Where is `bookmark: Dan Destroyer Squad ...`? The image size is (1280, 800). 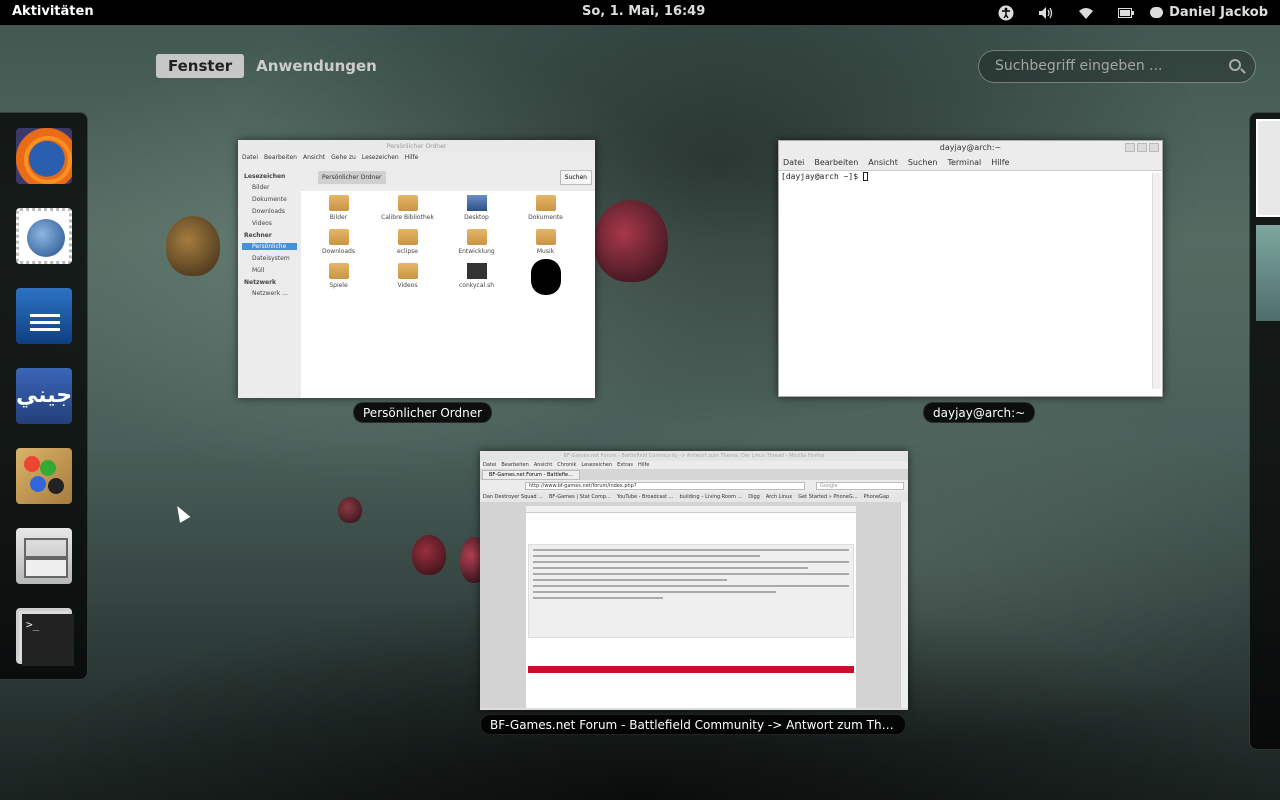 bookmark: Dan Destroyer Squad ... is located at coordinates (513, 497).